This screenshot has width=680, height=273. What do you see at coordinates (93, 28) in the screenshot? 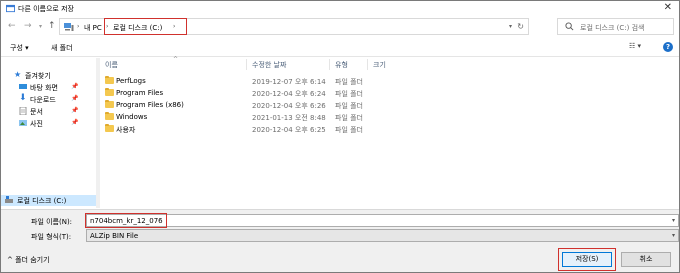
I see `breadcrumb-this-pc: 내 PC` at bounding box center [93, 28].